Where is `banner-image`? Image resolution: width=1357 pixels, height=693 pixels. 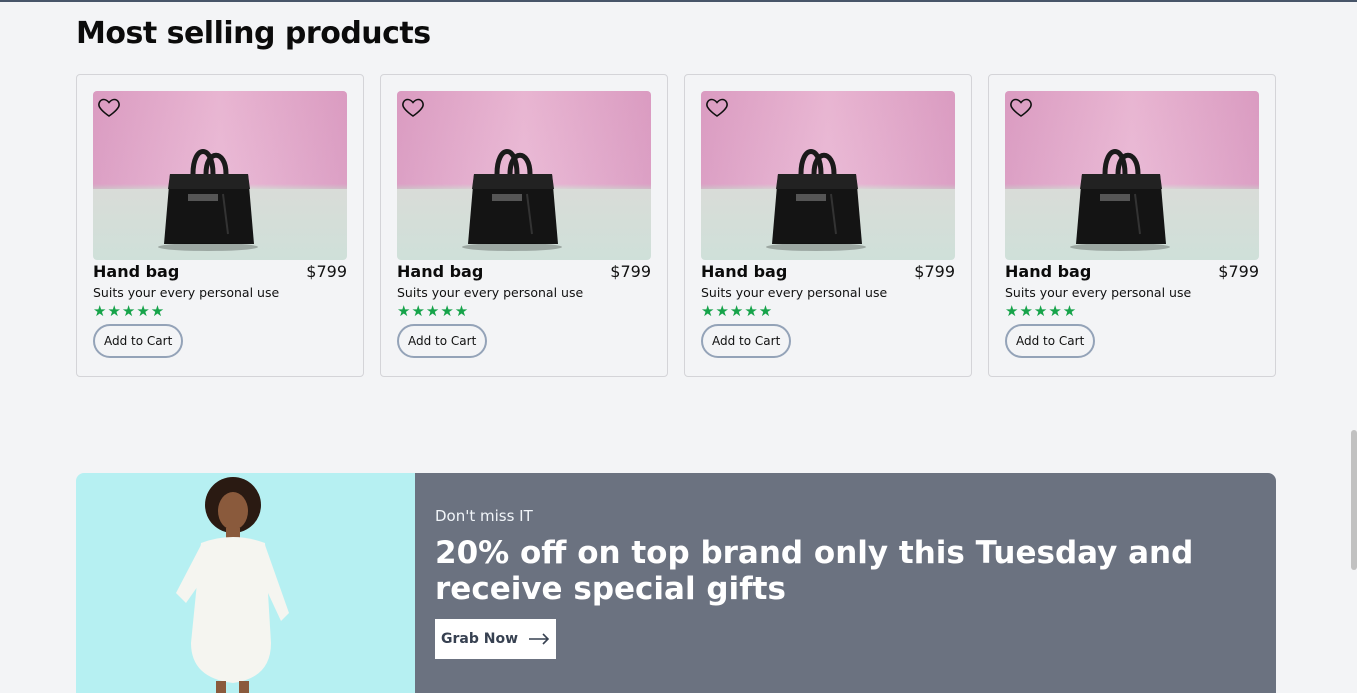 banner-image is located at coordinates (245, 583).